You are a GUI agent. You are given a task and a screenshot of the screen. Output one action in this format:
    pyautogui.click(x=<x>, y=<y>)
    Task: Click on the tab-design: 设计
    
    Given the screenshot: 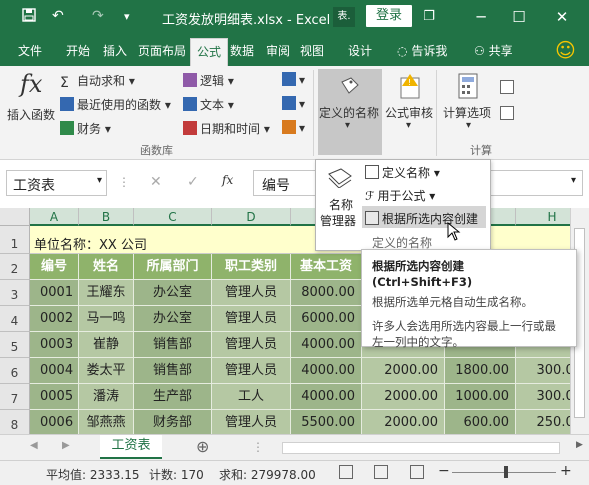 What is the action you would take?
    pyautogui.click(x=360, y=50)
    